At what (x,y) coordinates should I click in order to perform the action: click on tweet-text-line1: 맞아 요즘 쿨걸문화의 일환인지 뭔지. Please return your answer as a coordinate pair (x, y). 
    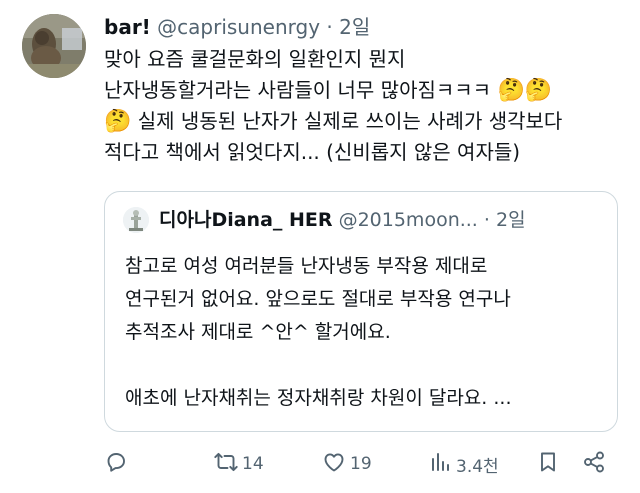
    Looking at the image, I should click on (255, 59).